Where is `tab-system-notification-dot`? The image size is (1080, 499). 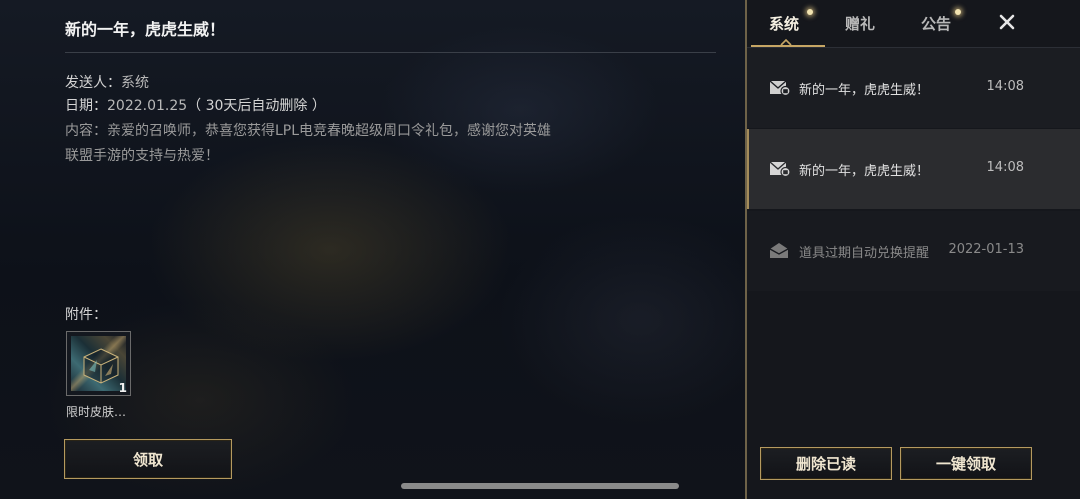 tab-system-notification-dot is located at coordinates (810, 12).